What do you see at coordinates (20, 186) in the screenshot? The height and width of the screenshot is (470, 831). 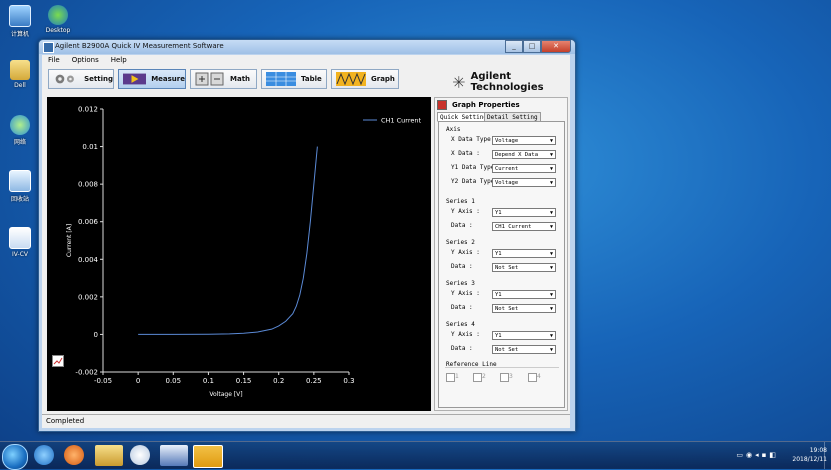 I see `desktop-icon-recycle-bin: 回收站` at bounding box center [20, 186].